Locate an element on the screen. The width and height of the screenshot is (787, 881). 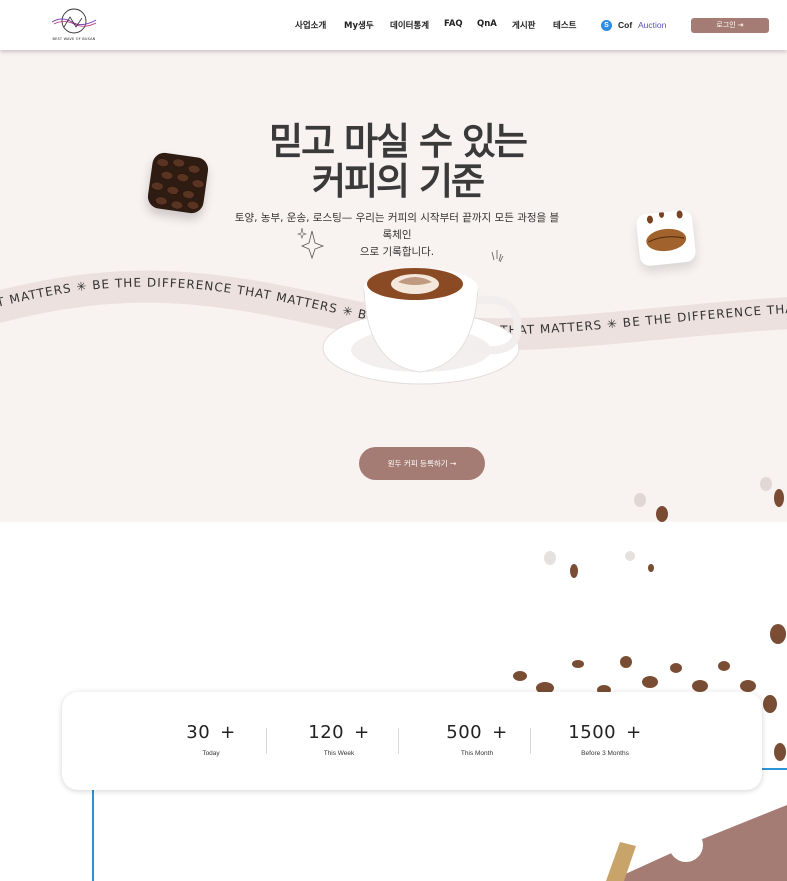
stat-today: 30 + Today is located at coordinates (211, 739).